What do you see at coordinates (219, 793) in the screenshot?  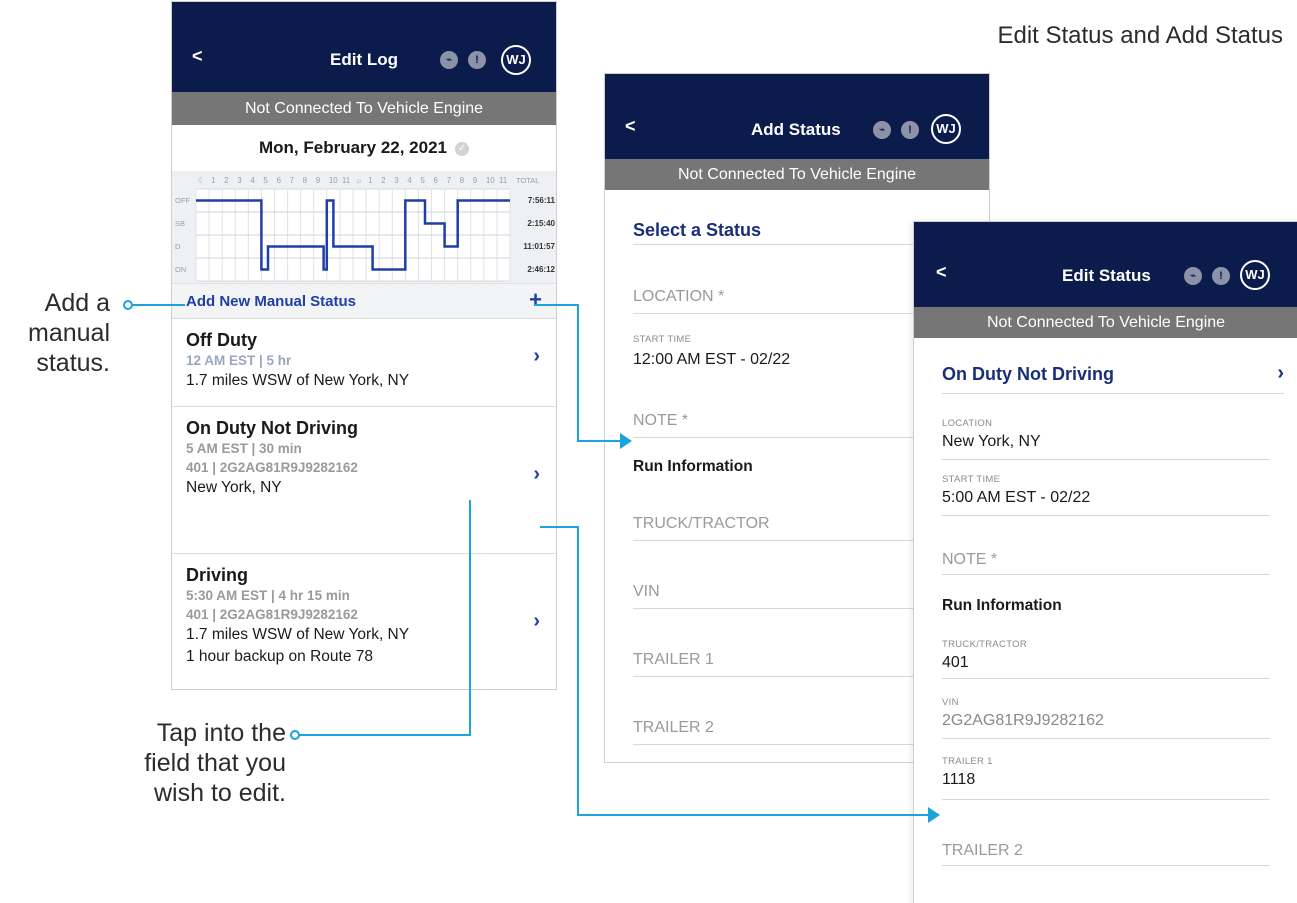 I see `callout-line: wish to edit.` at bounding box center [219, 793].